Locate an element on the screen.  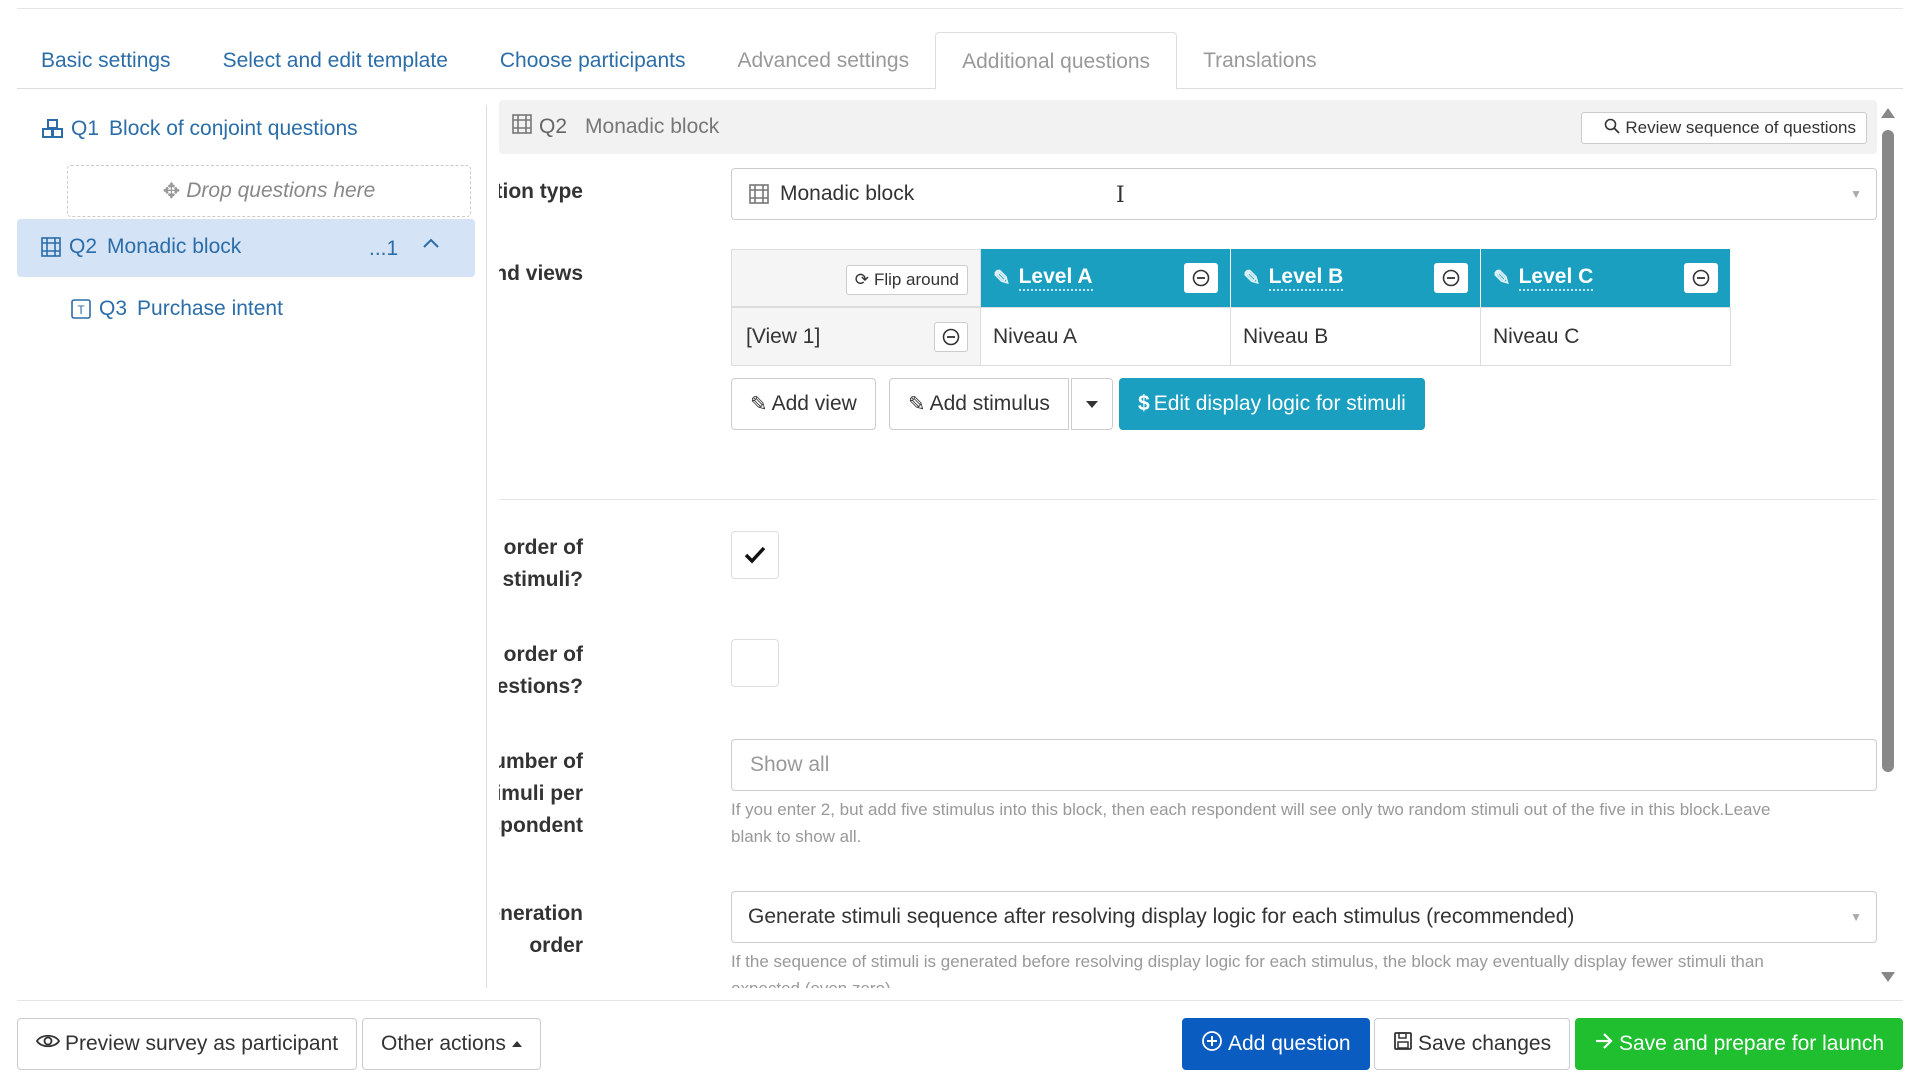
tab-choose-participants: Choose participants is located at coordinates (593, 60).